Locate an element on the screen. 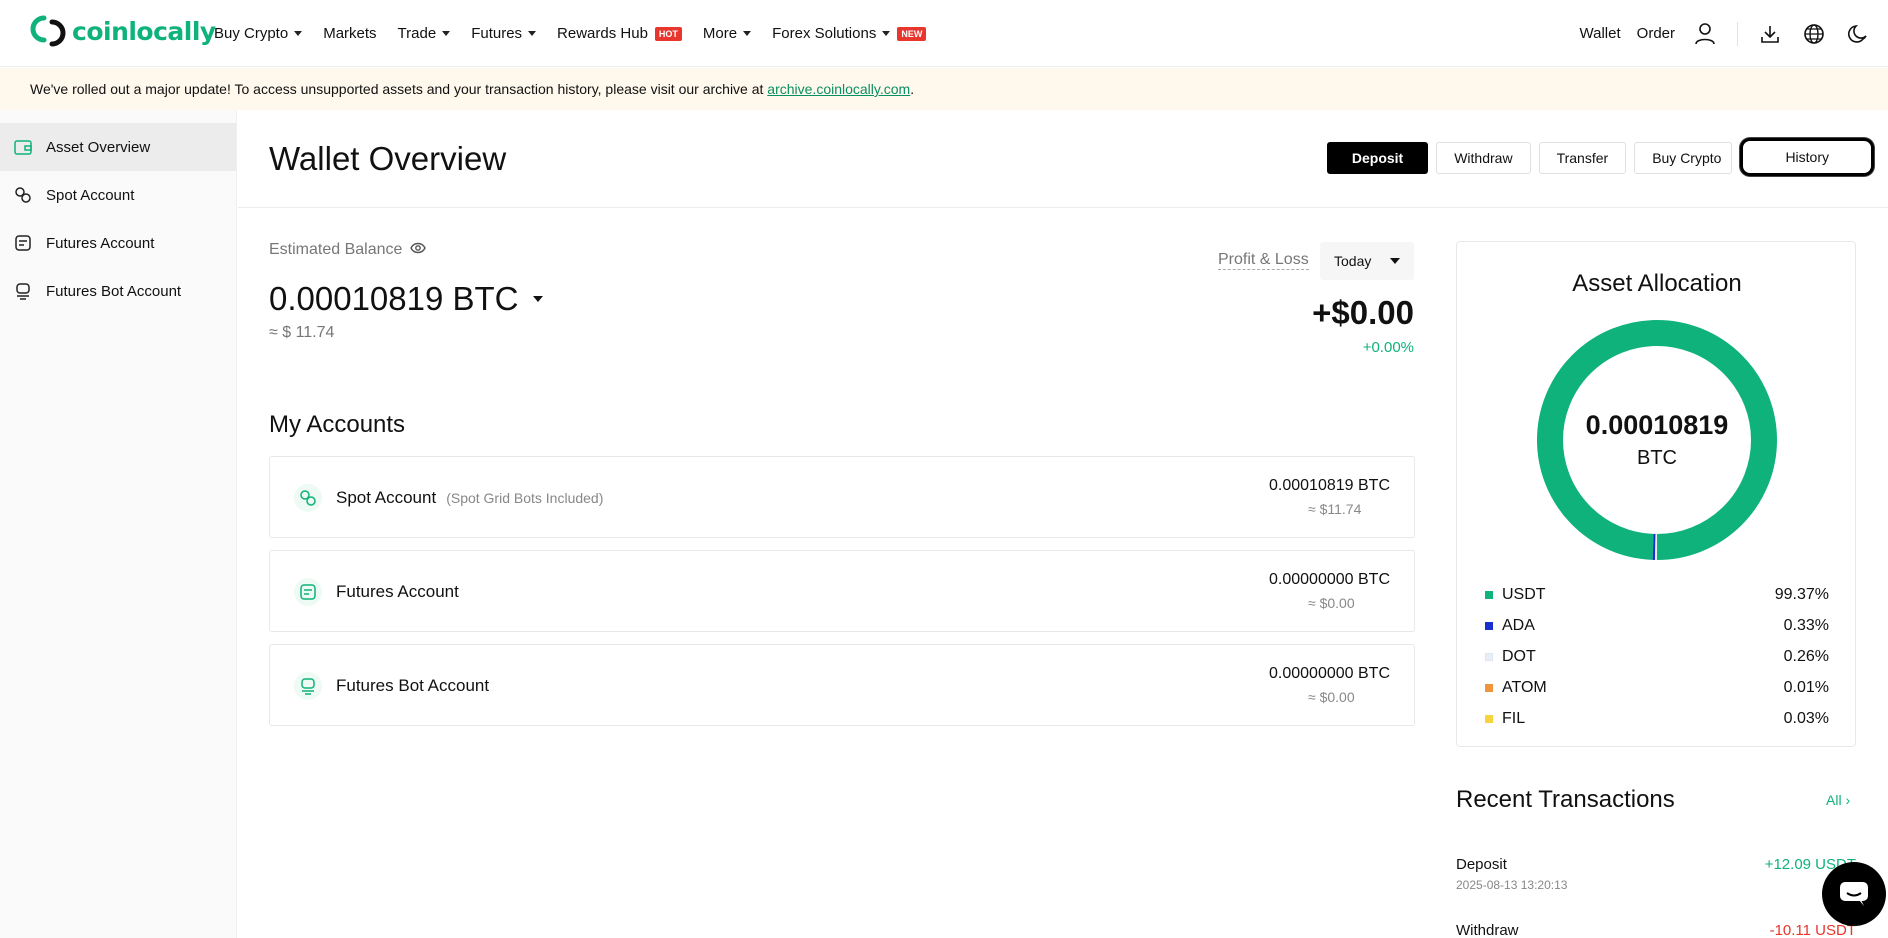 This screenshot has width=1888, height=938. buy-crypto-button: Buy Crypto is located at coordinates (1683, 158).